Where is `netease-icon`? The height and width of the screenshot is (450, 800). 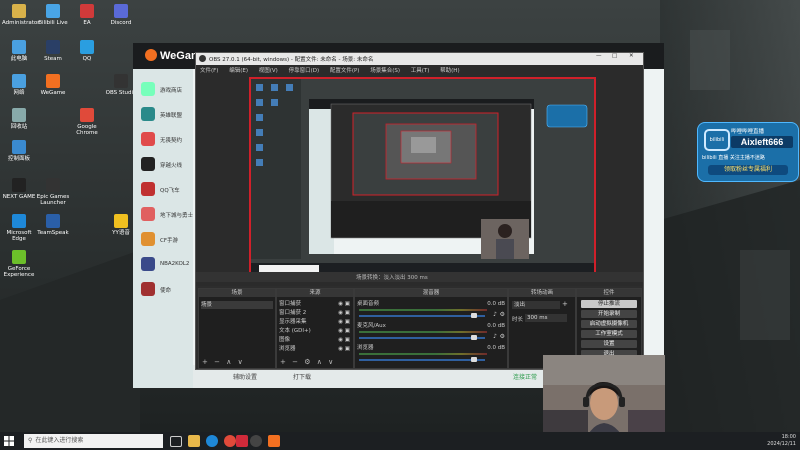
netease-icon is located at coordinates (242, 441).